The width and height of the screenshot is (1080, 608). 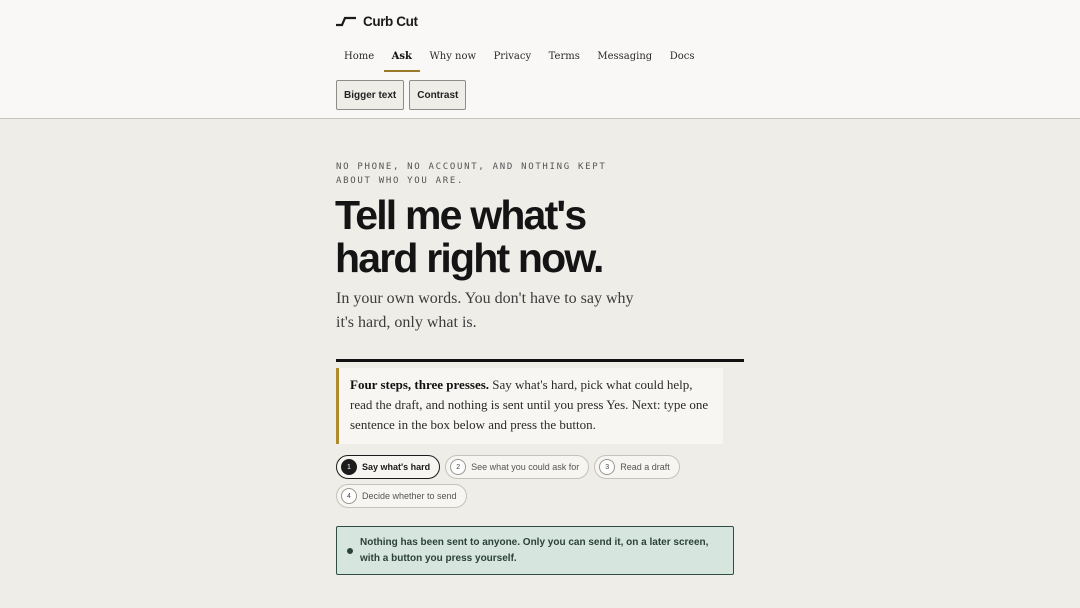 What do you see at coordinates (420, 384) in the screenshot?
I see `callout-lead: Four steps, three presses.` at bounding box center [420, 384].